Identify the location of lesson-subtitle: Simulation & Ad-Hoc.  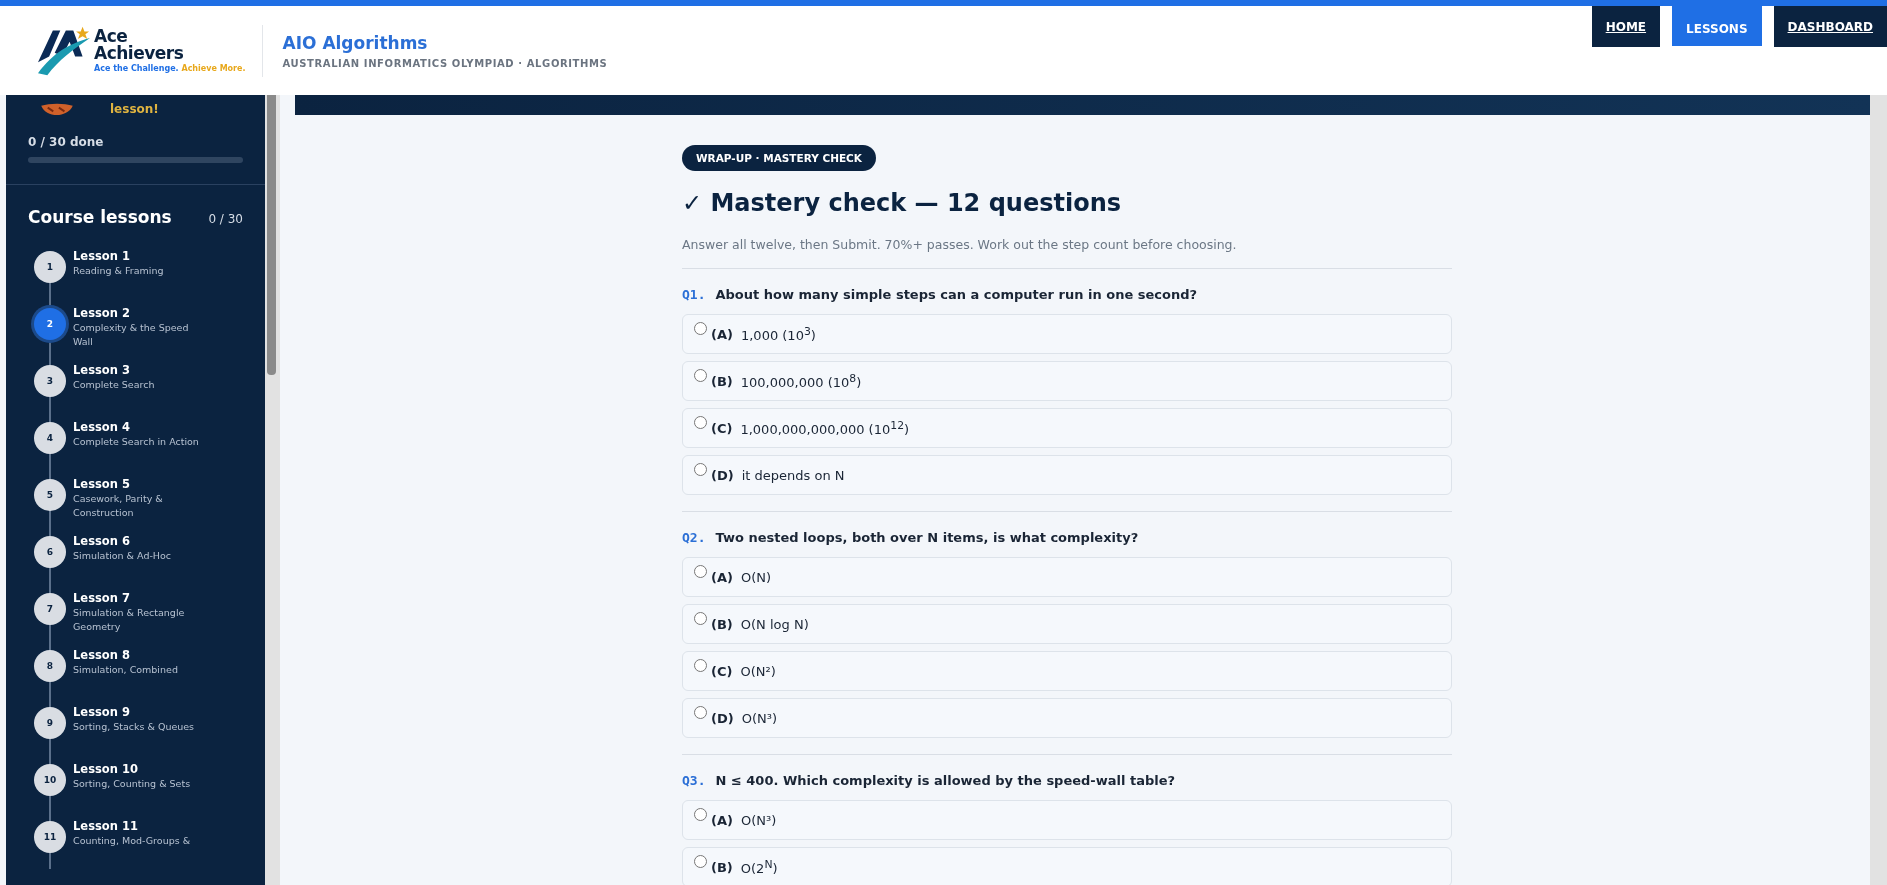
(122, 556).